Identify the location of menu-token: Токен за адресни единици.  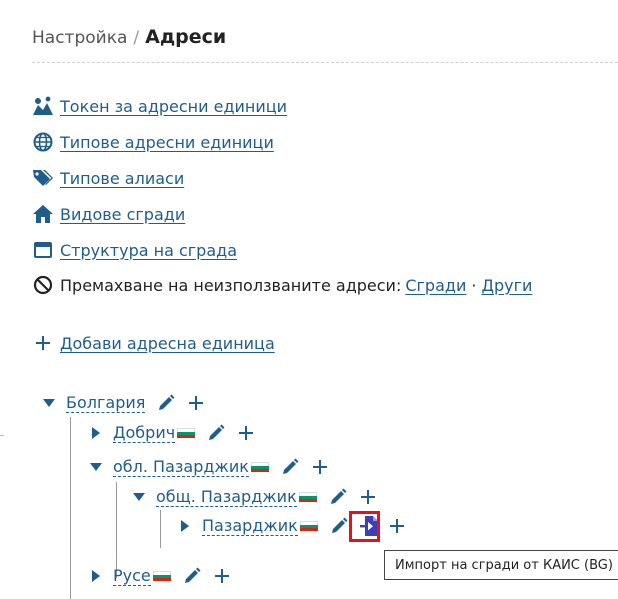
(159, 106).